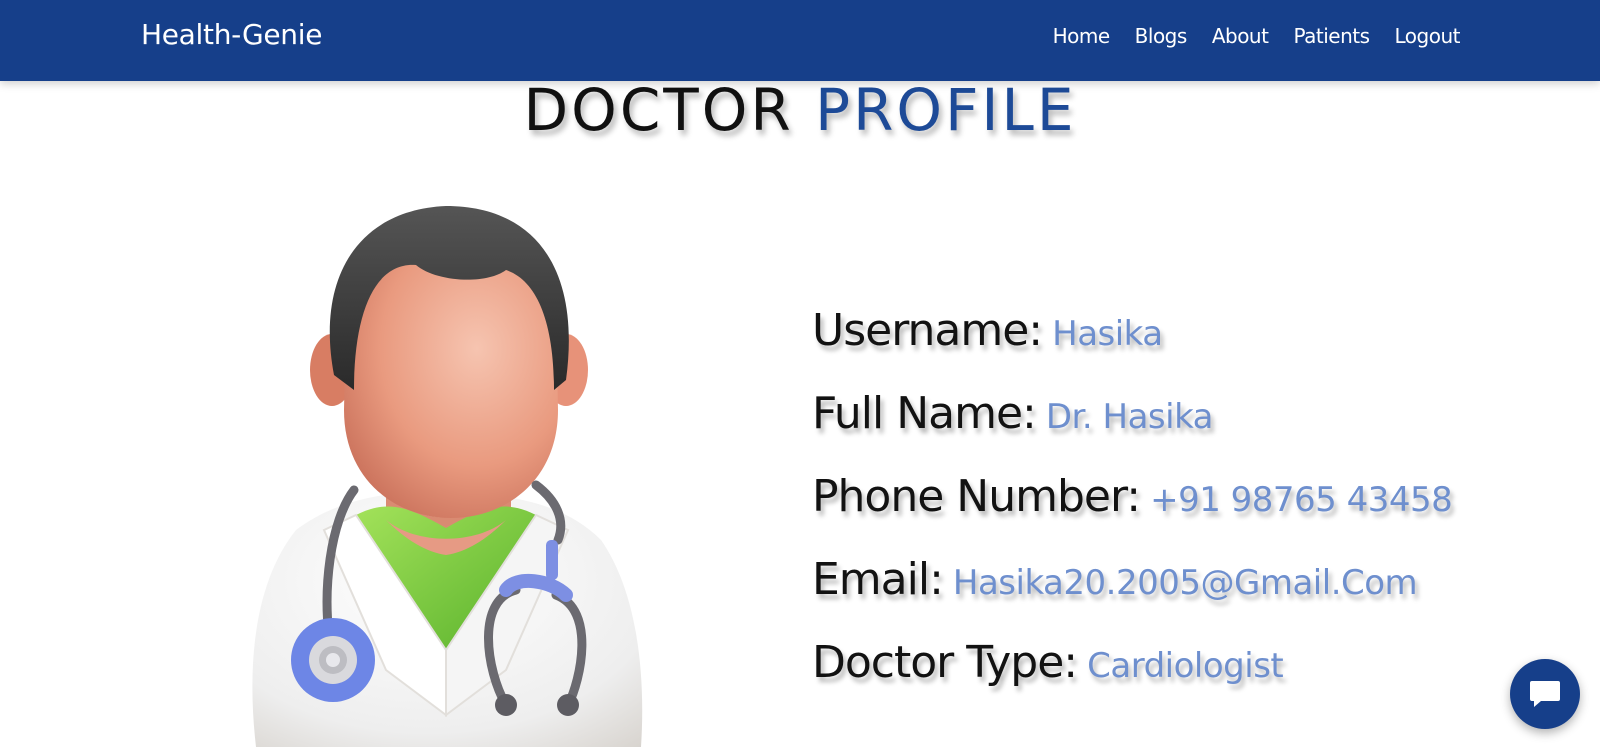 The height and width of the screenshot is (747, 1600). Describe the element at coordinates (658, 110) in the screenshot. I see `page-title-part1: DOCTOR` at that location.